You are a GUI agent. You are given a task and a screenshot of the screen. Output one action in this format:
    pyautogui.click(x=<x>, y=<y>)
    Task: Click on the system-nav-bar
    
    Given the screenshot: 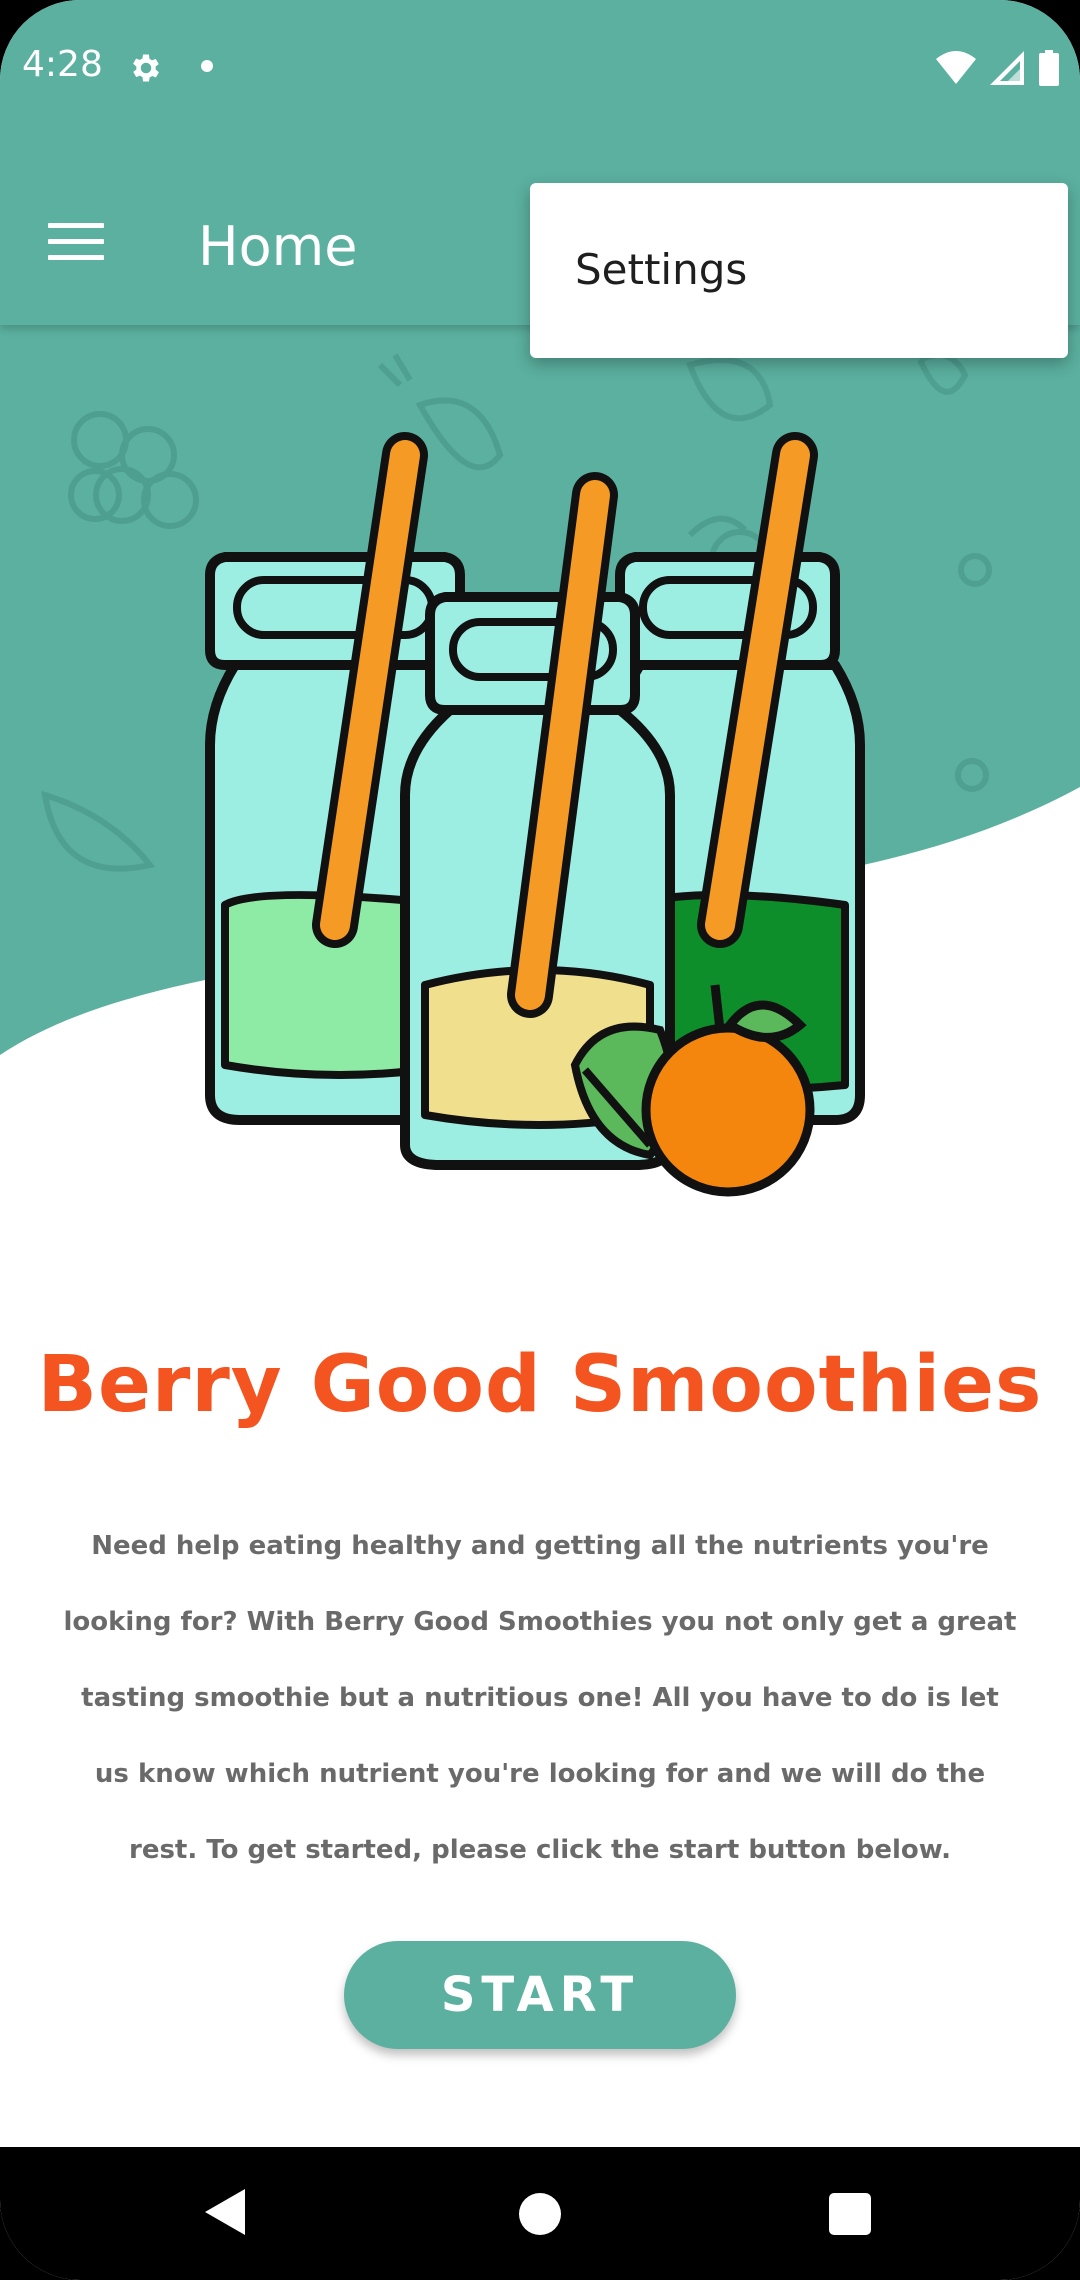 What is the action you would take?
    pyautogui.click(x=540, y=2213)
    